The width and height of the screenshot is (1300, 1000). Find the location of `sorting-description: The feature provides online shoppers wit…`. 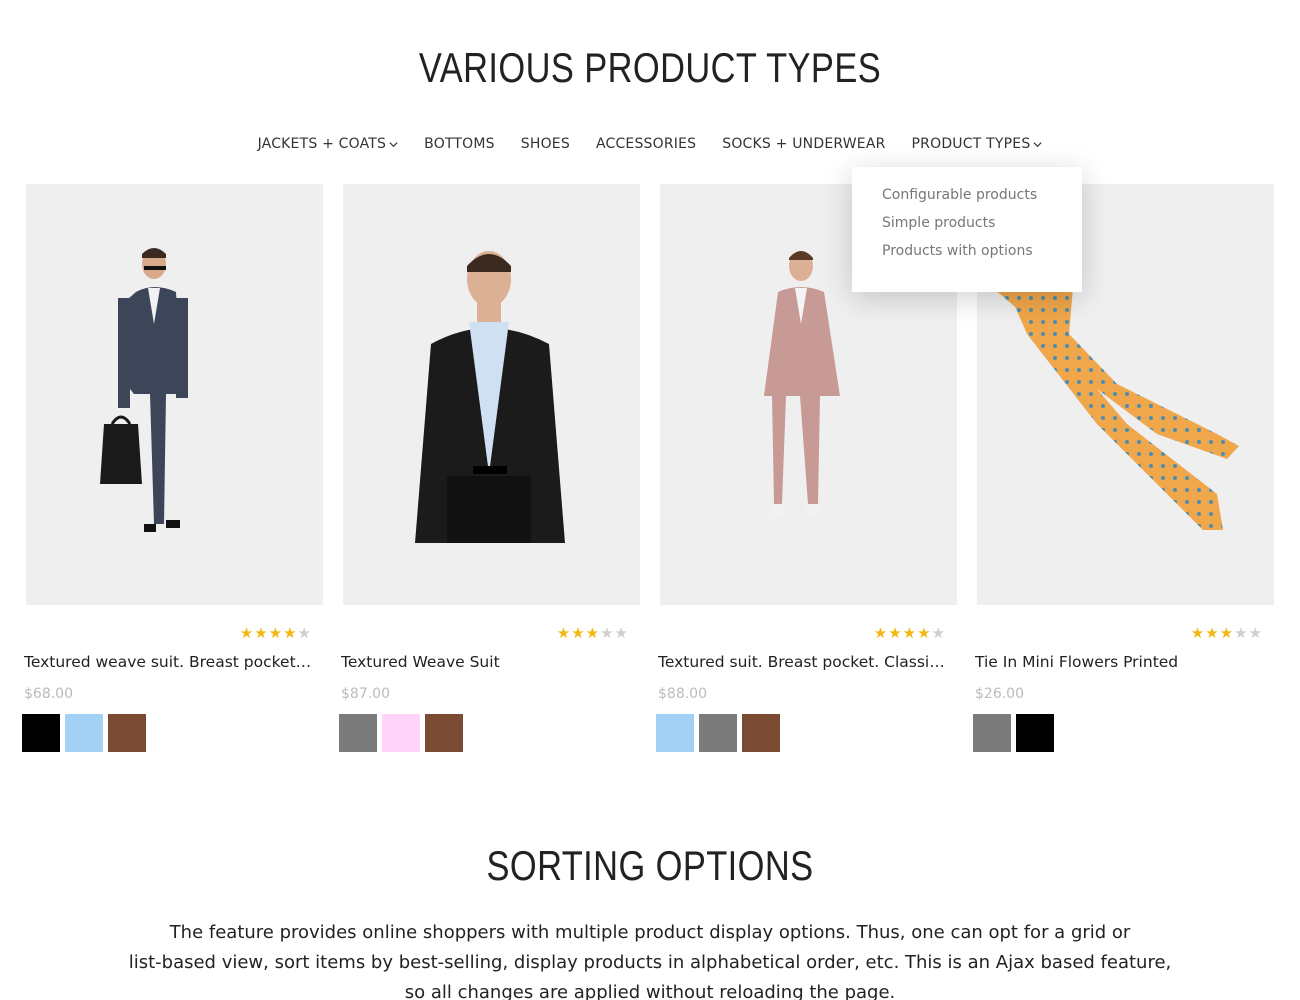

sorting-description: The feature provides online shoppers wit… is located at coordinates (650, 959).